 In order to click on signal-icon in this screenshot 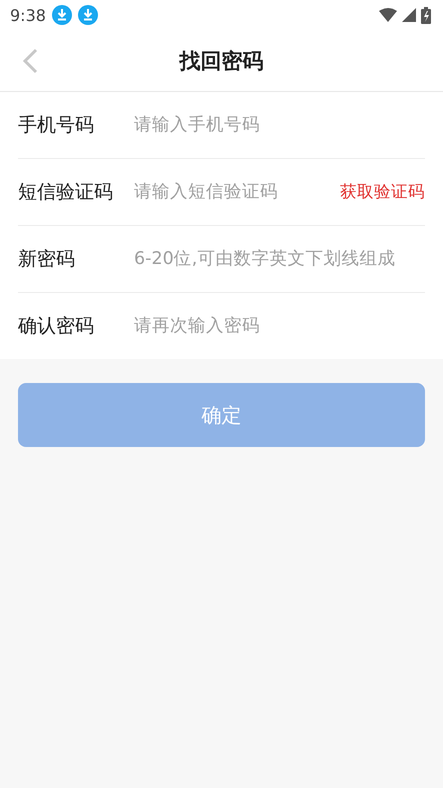, I will do `click(409, 15)`.